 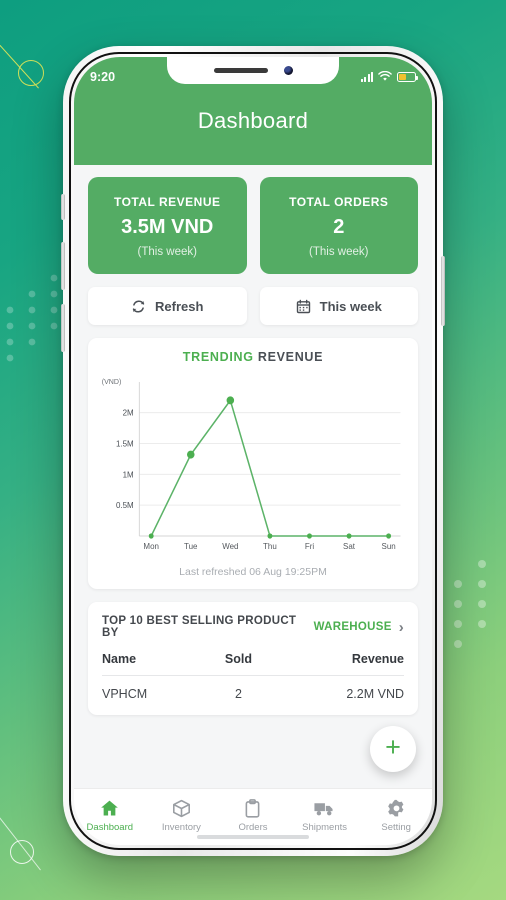 I want to click on calendar-icon, so click(x=303, y=306).